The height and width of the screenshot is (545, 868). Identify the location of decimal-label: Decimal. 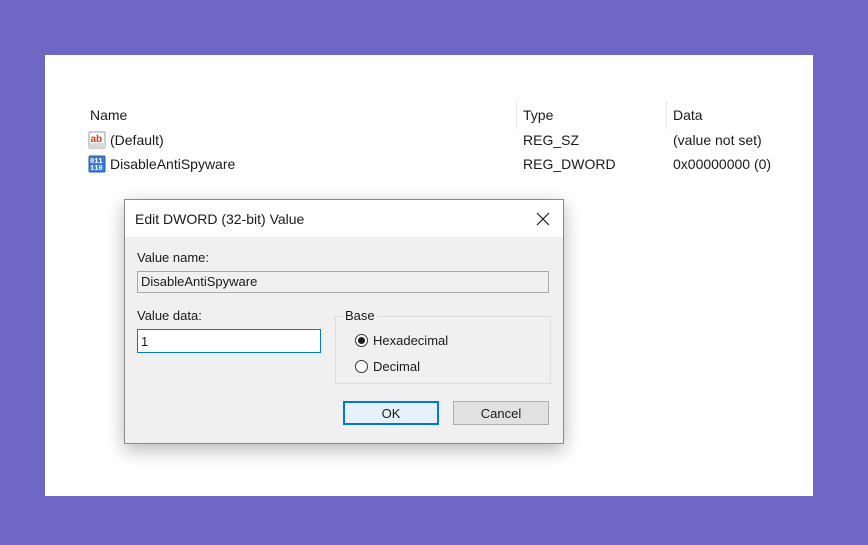
(396, 366).